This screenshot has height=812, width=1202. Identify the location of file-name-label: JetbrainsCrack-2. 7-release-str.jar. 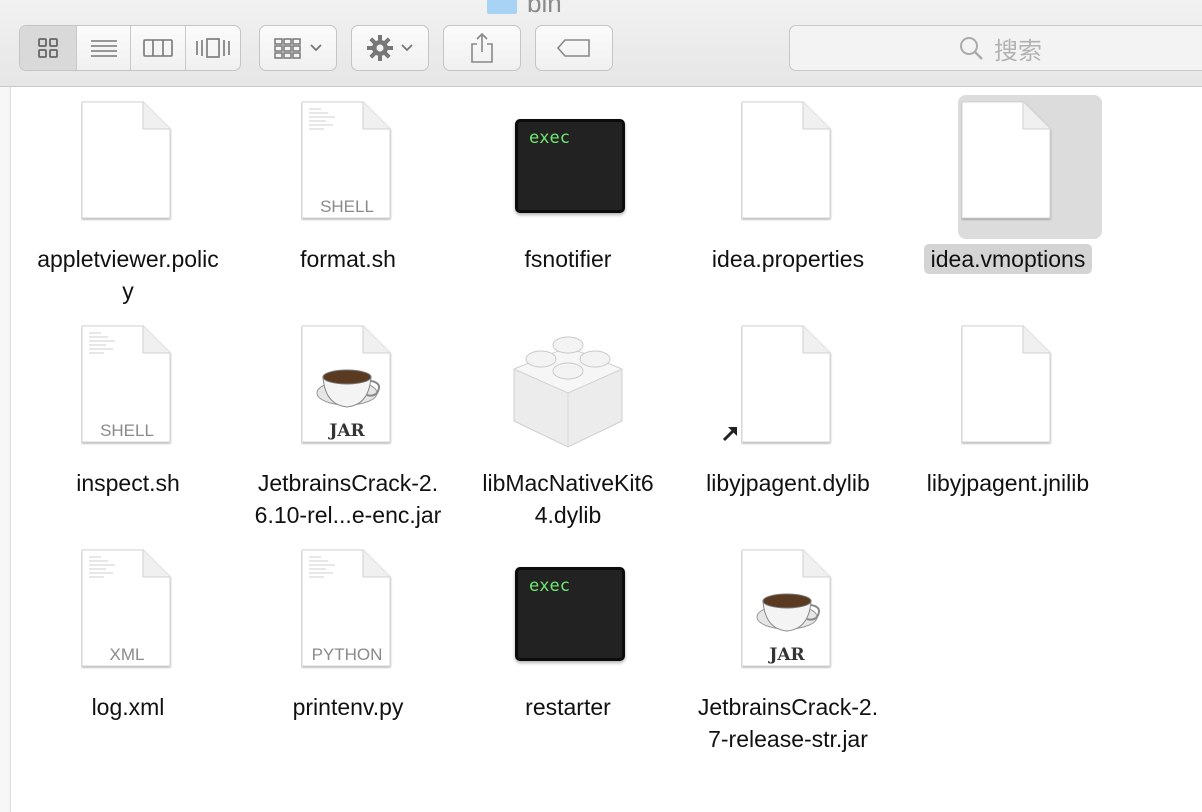
(788, 723).